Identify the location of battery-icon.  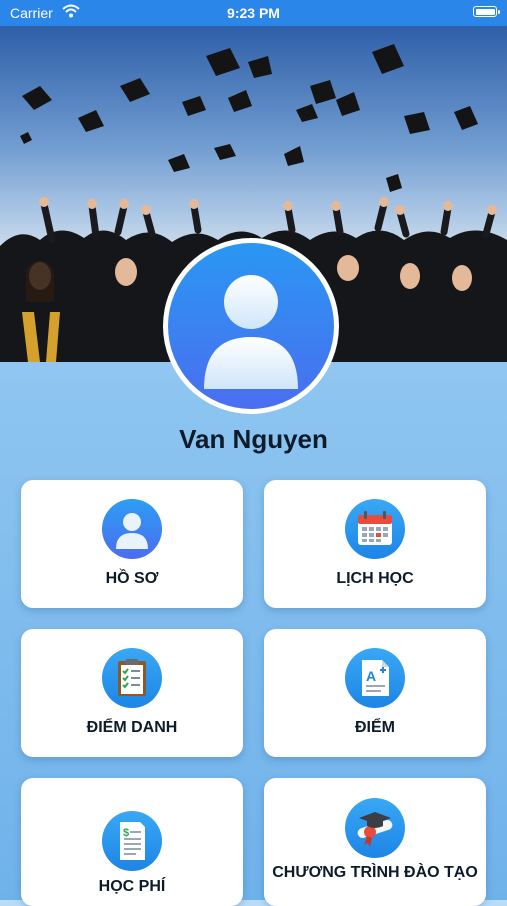
(486, 11).